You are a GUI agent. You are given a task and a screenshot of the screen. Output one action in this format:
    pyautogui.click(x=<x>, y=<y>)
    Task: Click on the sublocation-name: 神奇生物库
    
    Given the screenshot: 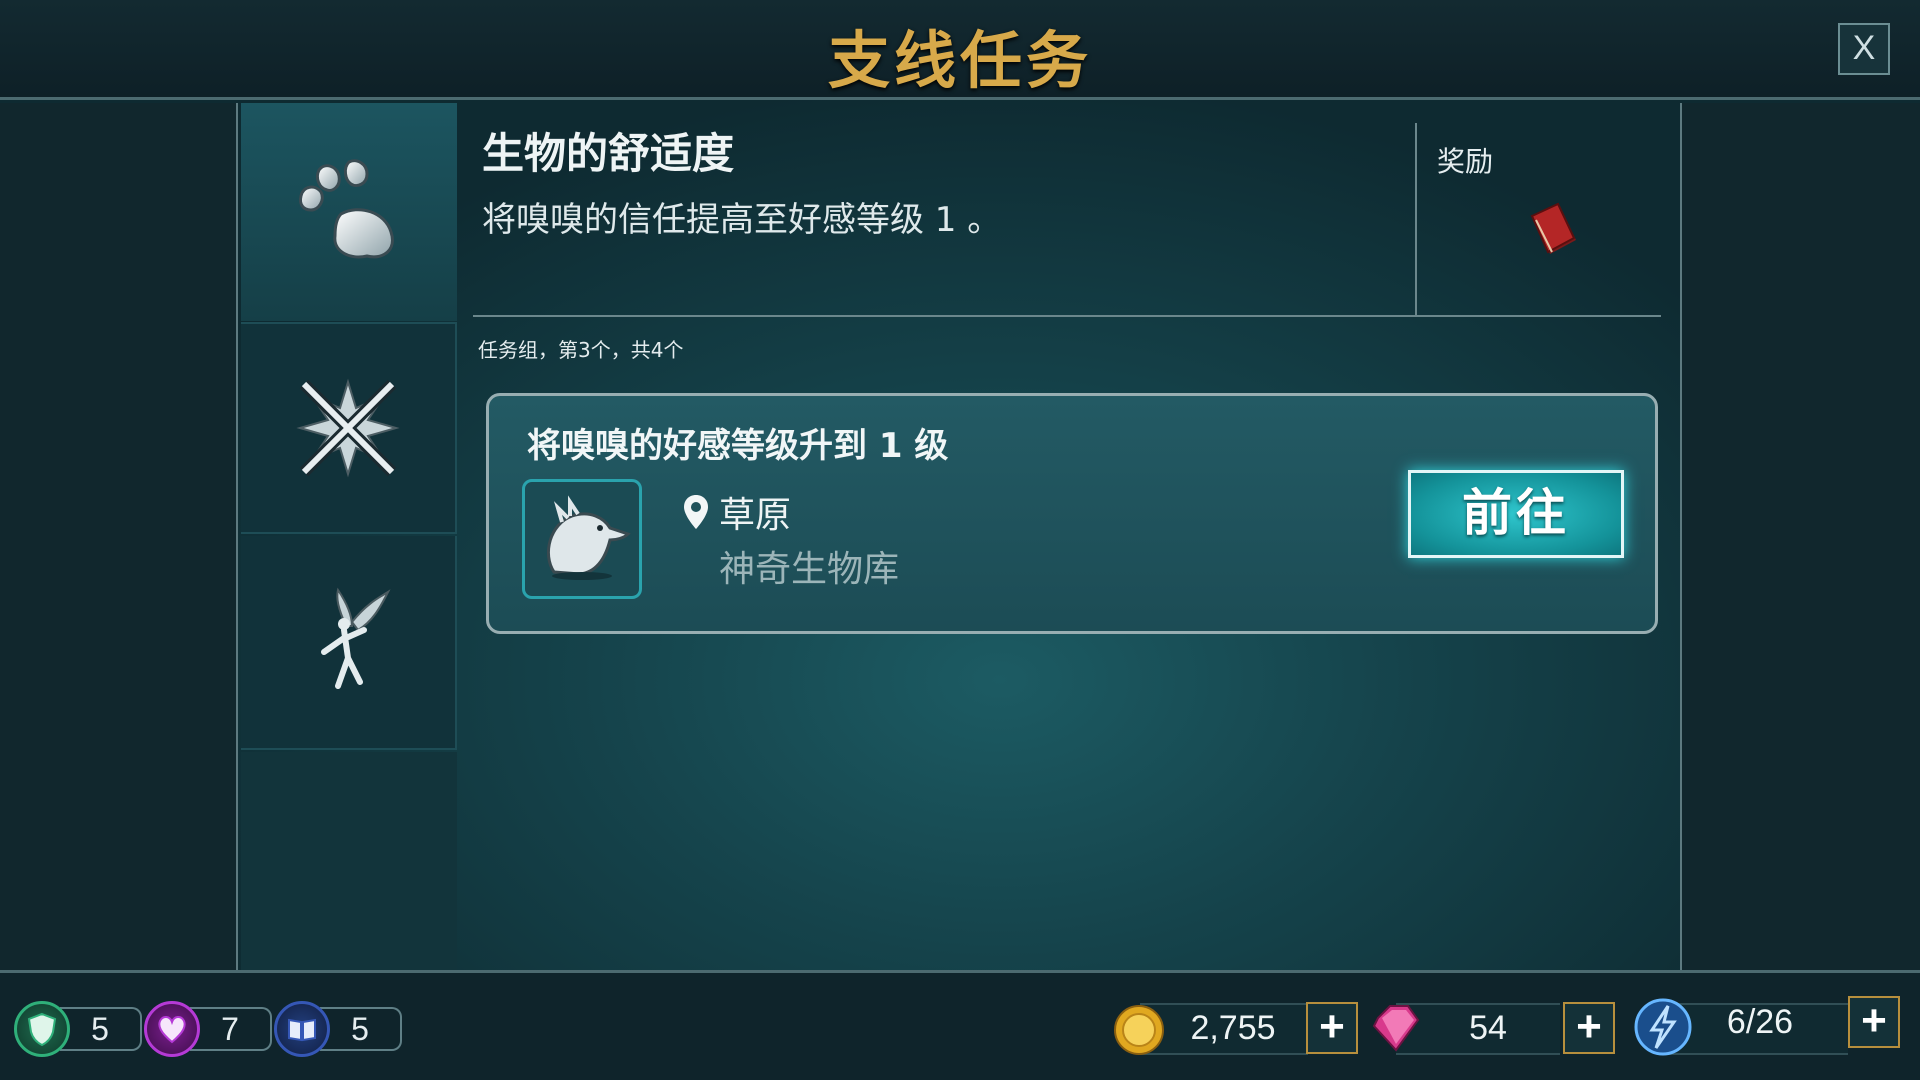 What is the action you would take?
    pyautogui.click(x=809, y=569)
    